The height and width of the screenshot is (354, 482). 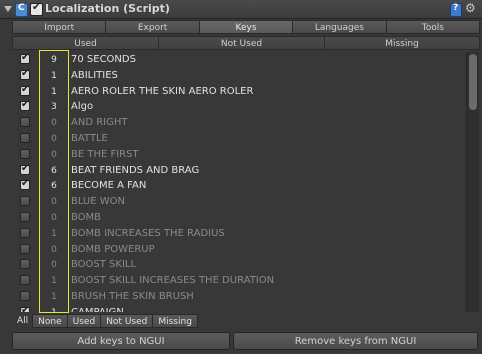 What do you see at coordinates (135, 170) in the screenshot?
I see `key-label: BEAT FRIENDS AND BRAG` at bounding box center [135, 170].